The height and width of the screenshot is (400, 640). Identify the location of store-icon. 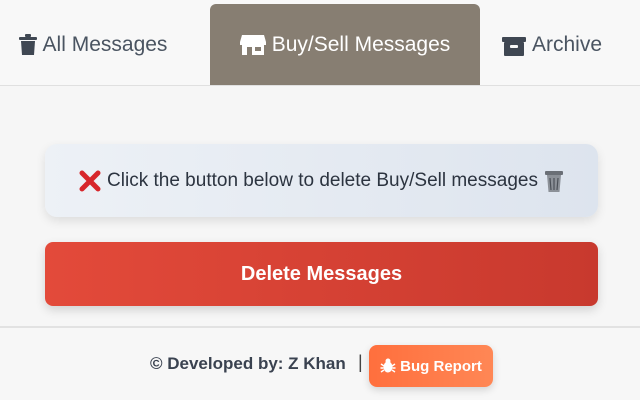
(252, 45).